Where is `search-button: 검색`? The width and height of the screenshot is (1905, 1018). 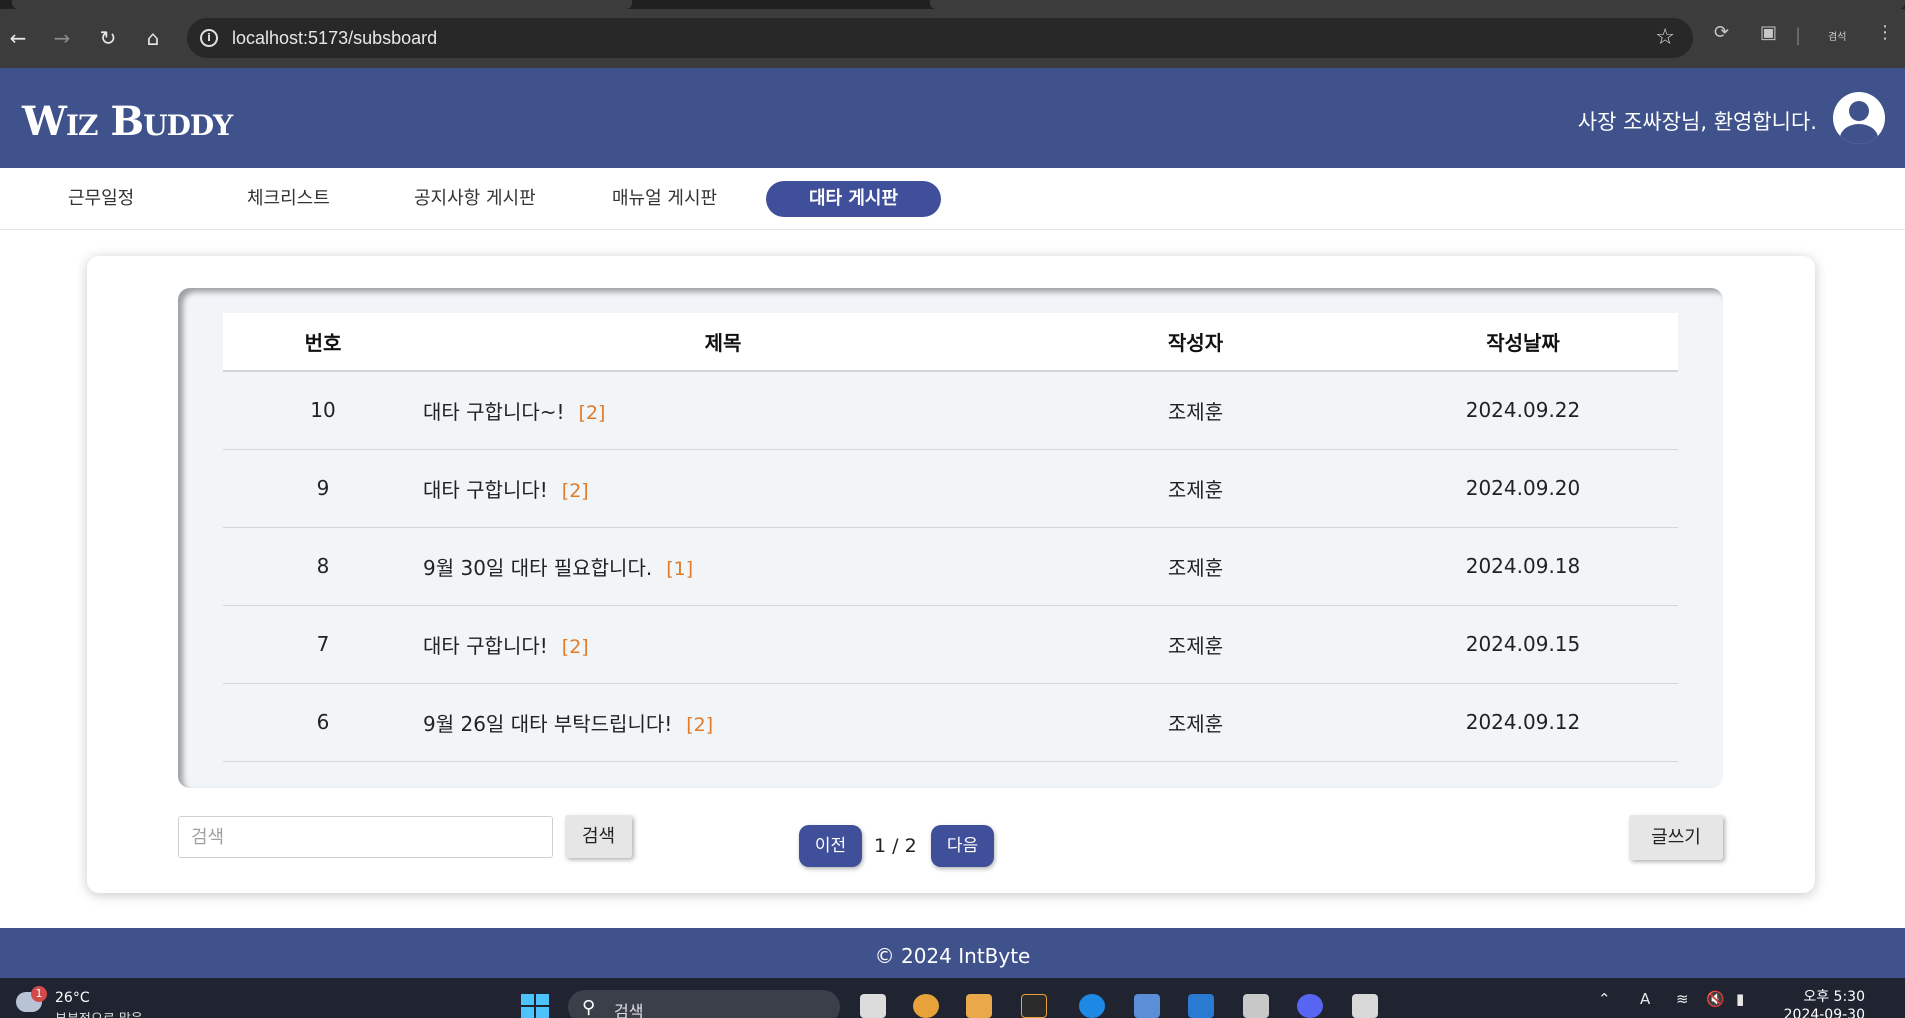 search-button: 검색 is located at coordinates (598, 836).